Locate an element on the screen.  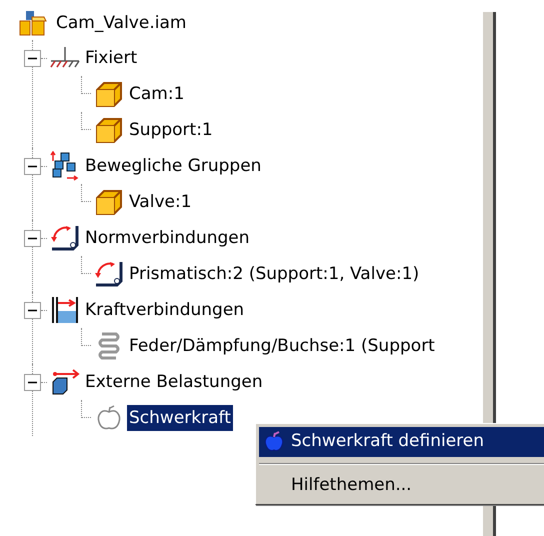
tree-item: Support:1 is located at coordinates (171, 130).